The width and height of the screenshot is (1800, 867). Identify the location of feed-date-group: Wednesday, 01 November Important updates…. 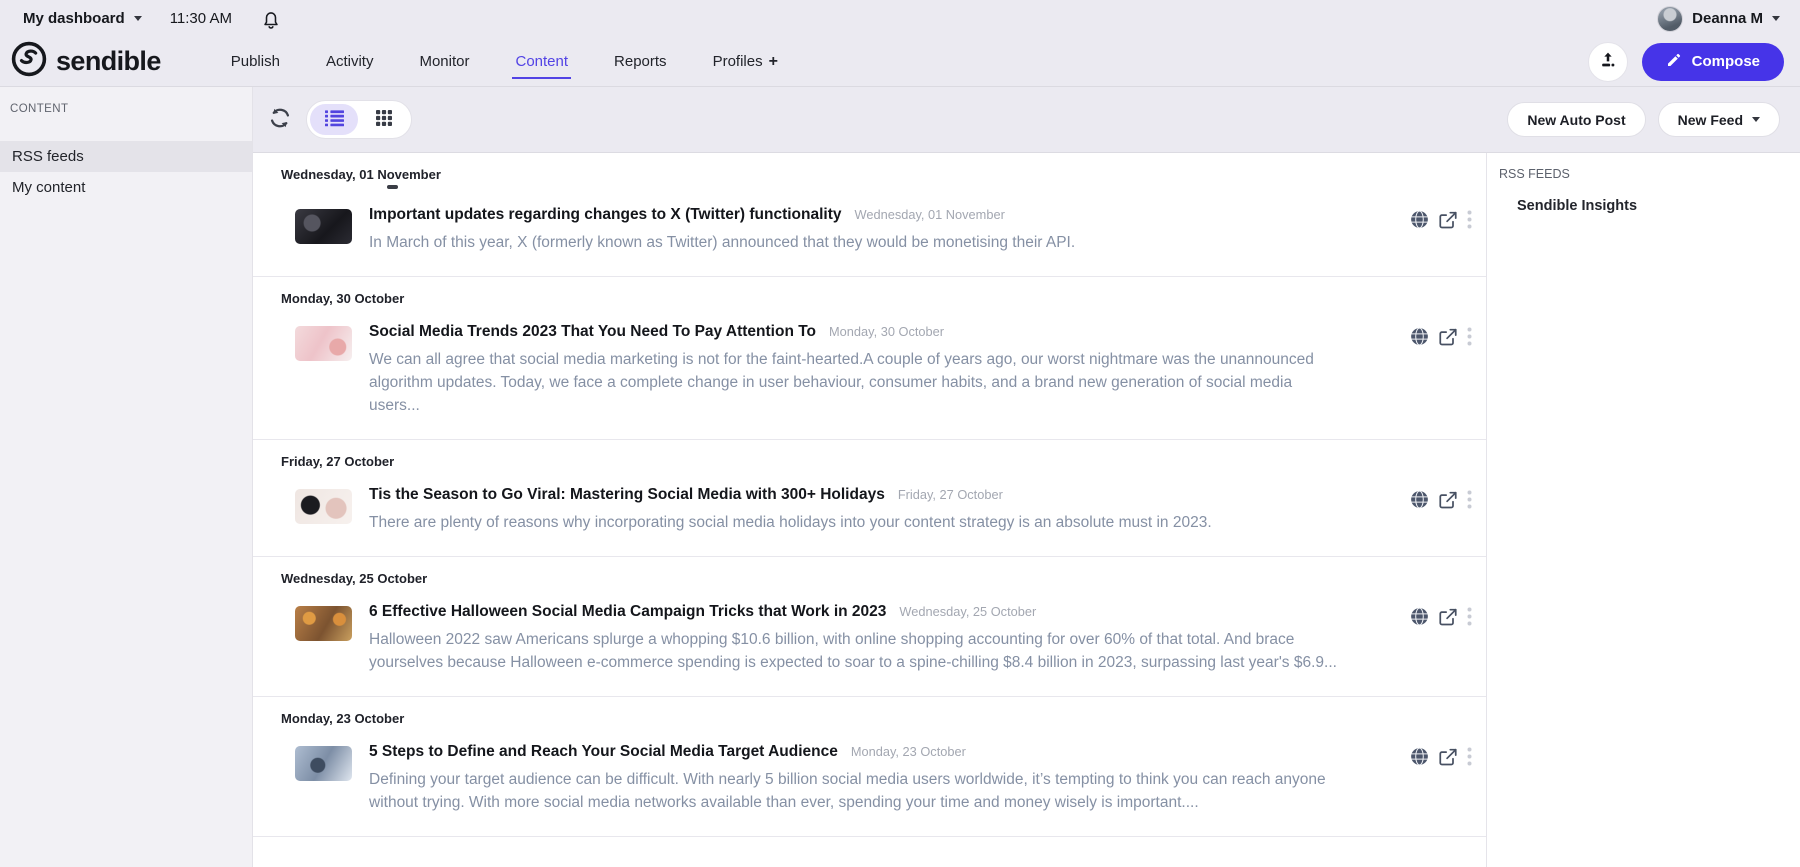
(869, 215).